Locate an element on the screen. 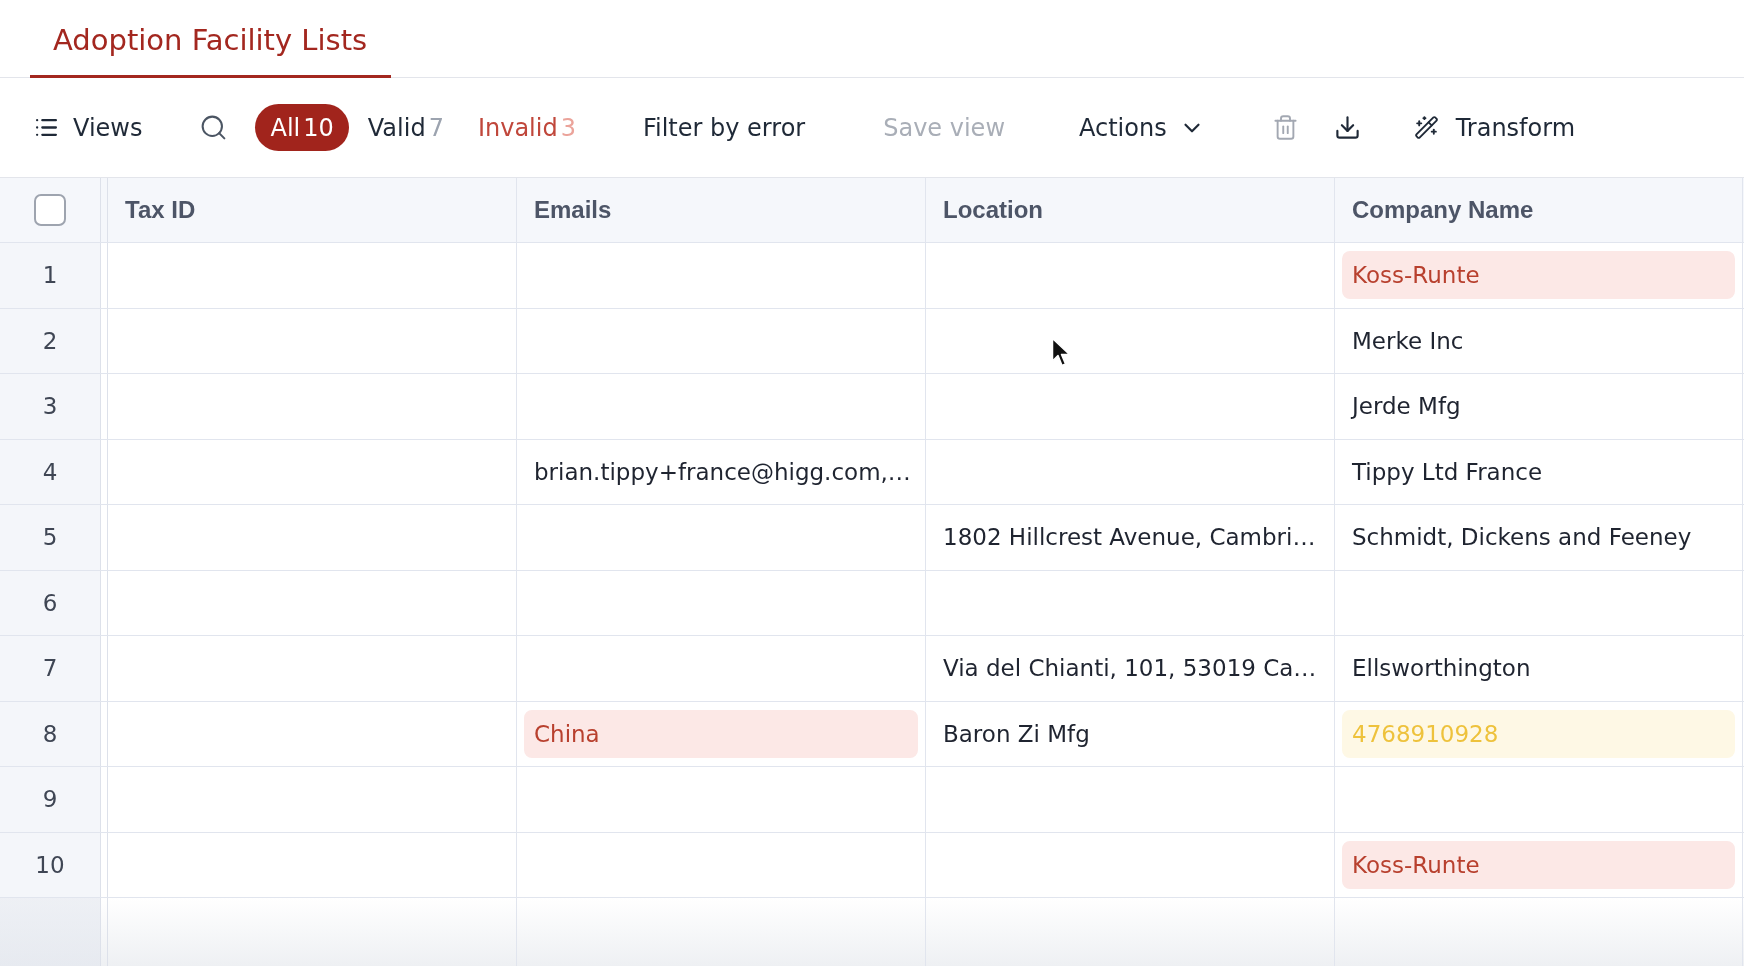 The height and width of the screenshot is (966, 1744). tab: Adoption Facility Lists is located at coordinates (211, 39).